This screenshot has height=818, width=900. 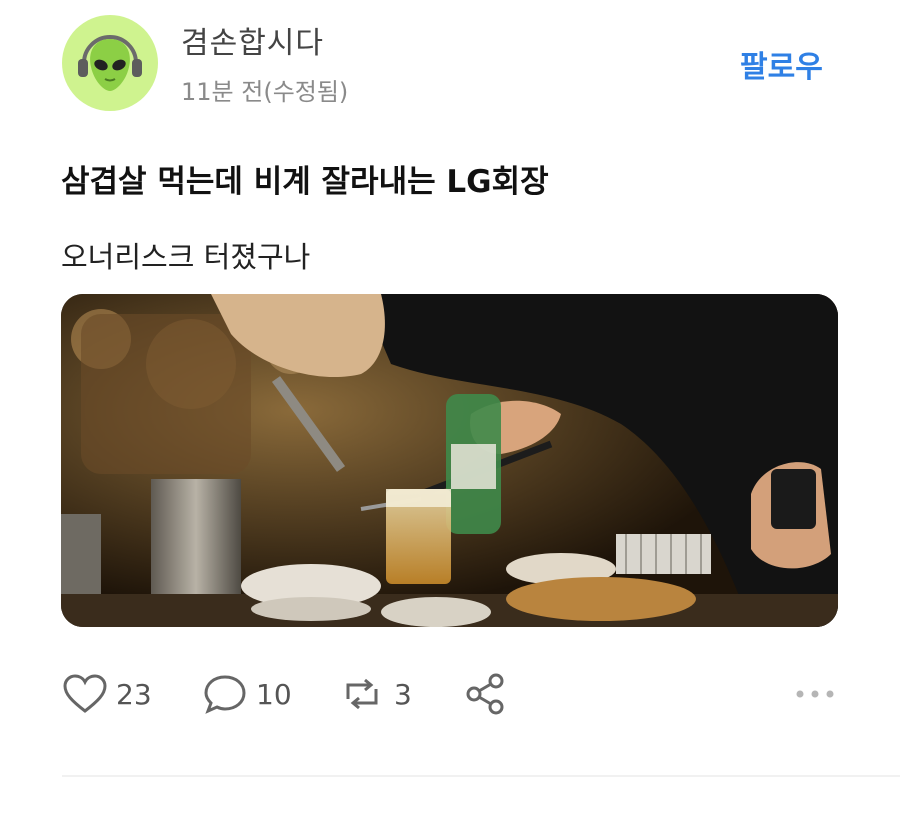 I want to click on post-title: 삼겹살 먹는데 비계 잘라내는 LG회장, so click(x=305, y=182).